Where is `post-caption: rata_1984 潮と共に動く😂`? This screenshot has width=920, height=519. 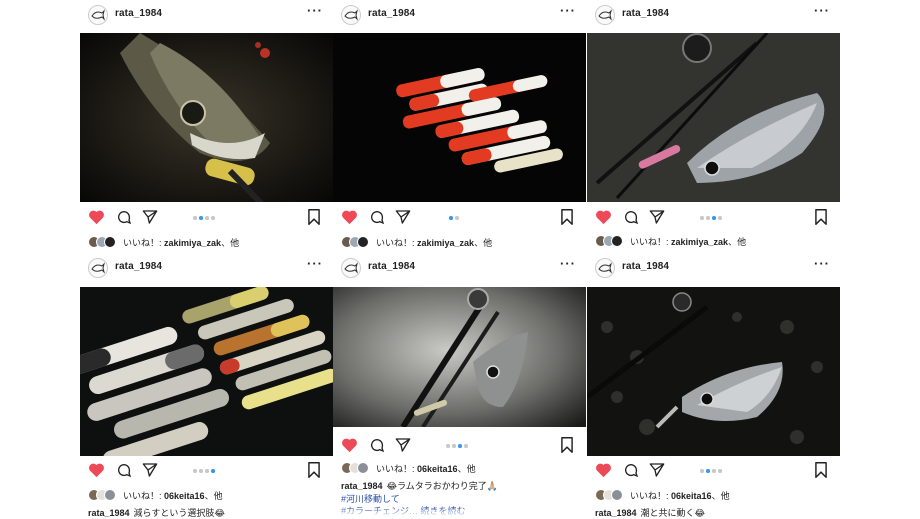 post-caption: rata_1984 潮と共に動く😂 is located at coordinates (650, 513).